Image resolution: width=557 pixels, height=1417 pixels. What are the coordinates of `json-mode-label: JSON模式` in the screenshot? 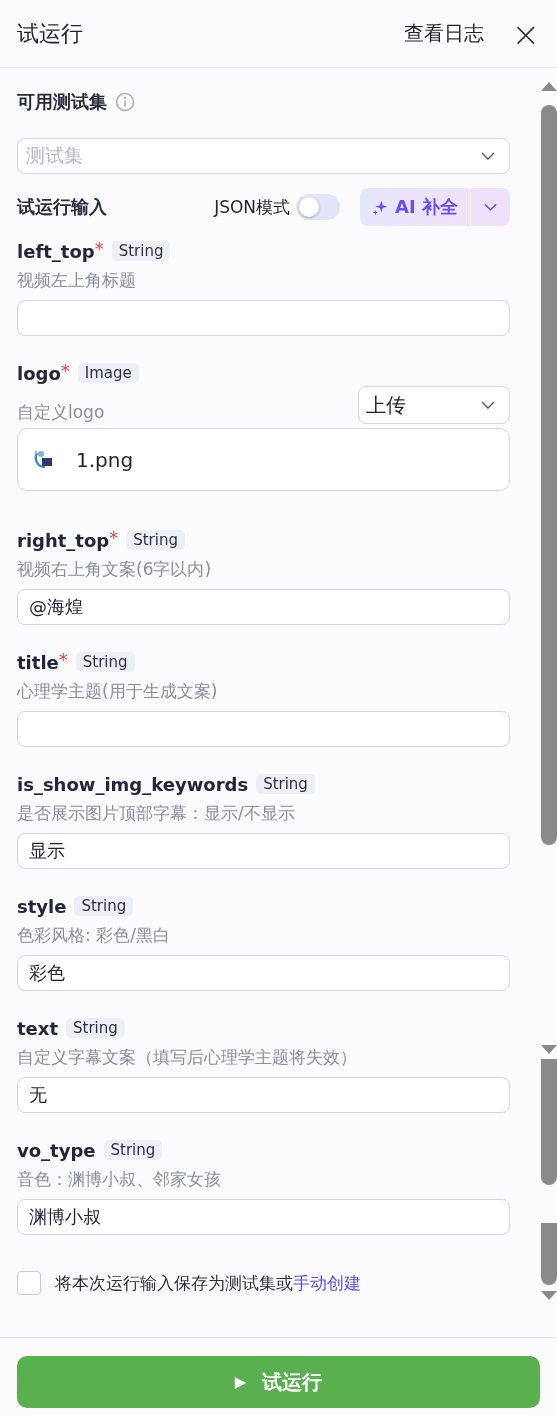 It's located at (252, 207).